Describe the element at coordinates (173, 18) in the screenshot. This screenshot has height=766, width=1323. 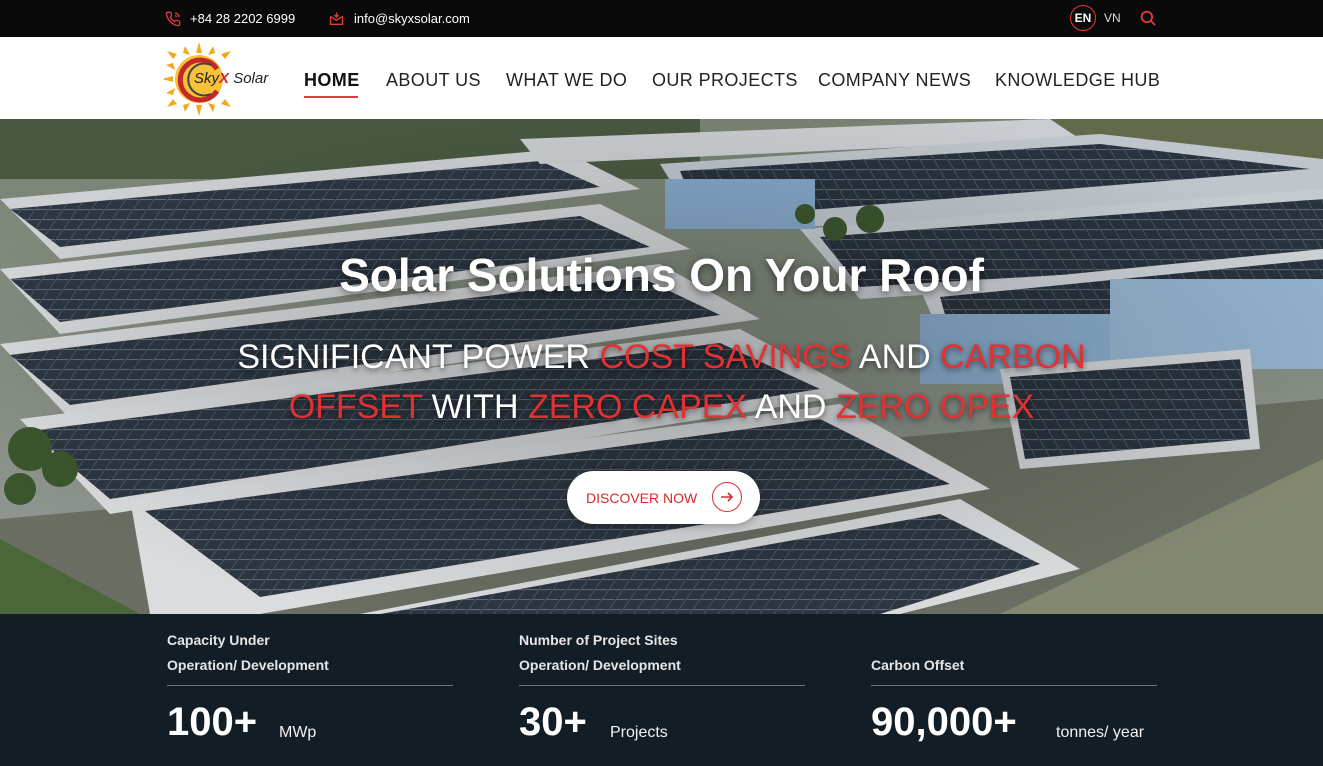
I see `phone-icon` at that location.